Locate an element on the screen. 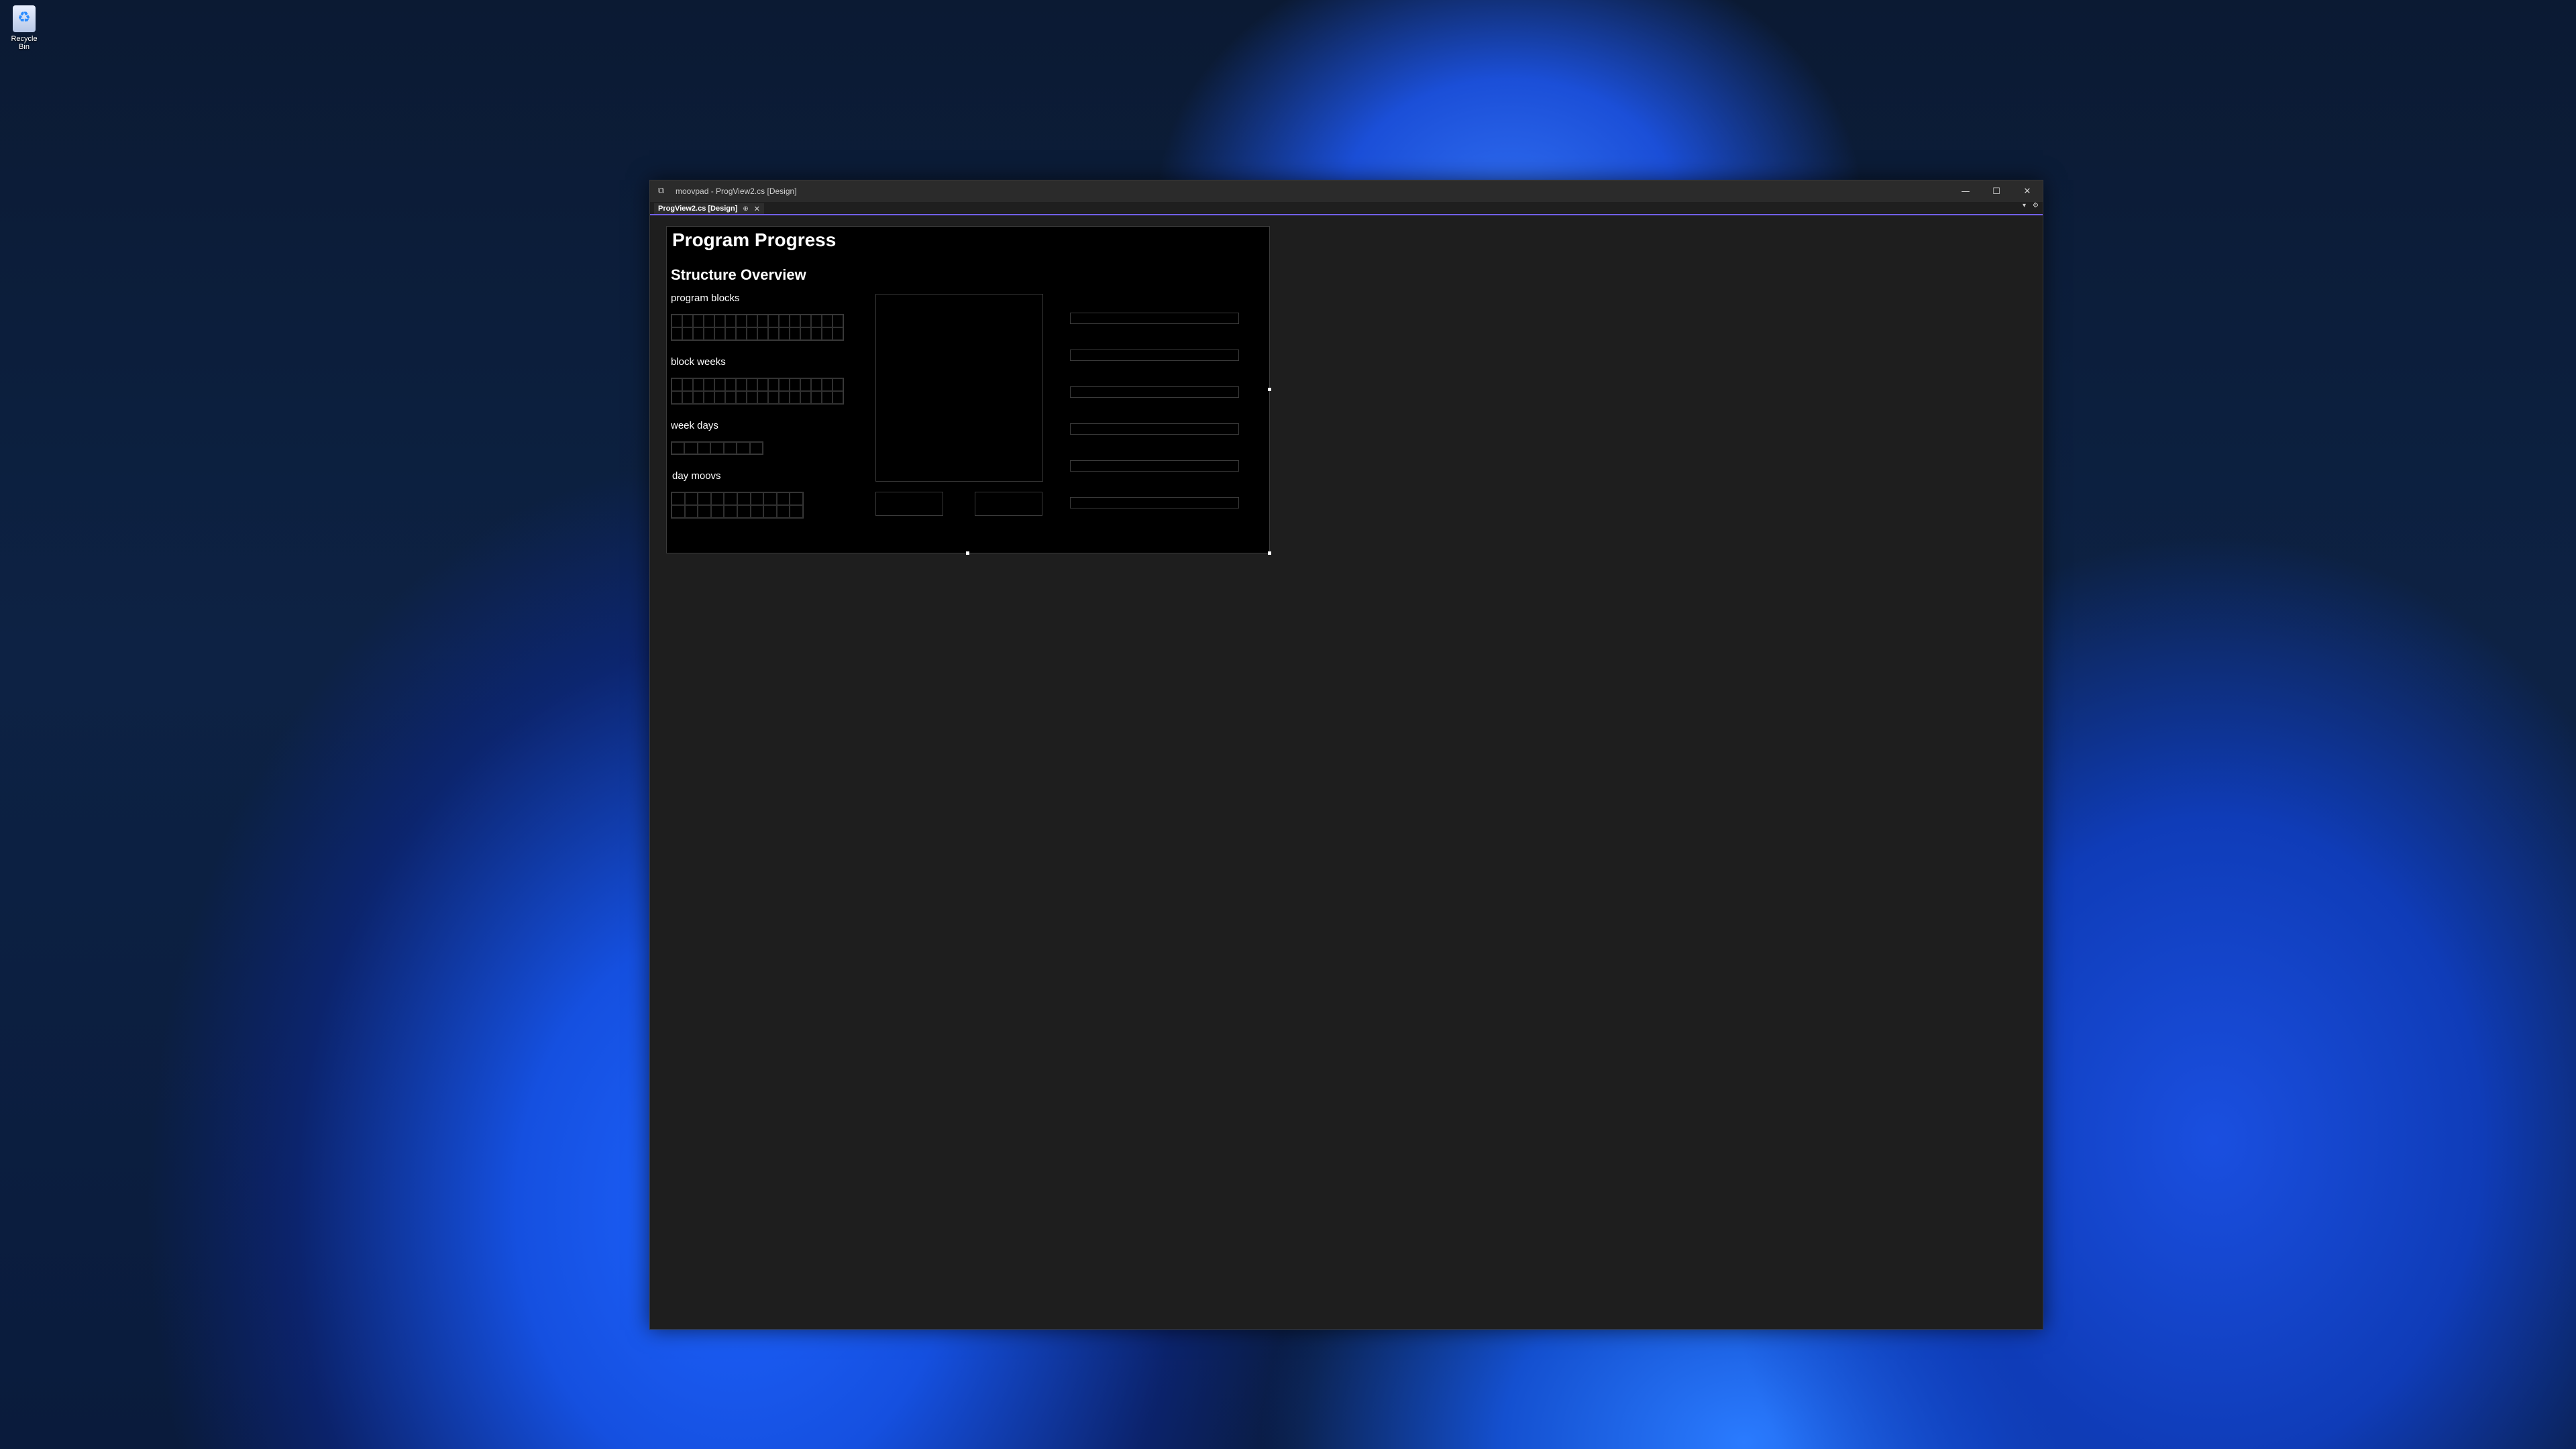  detail-panel is located at coordinates (959, 388).